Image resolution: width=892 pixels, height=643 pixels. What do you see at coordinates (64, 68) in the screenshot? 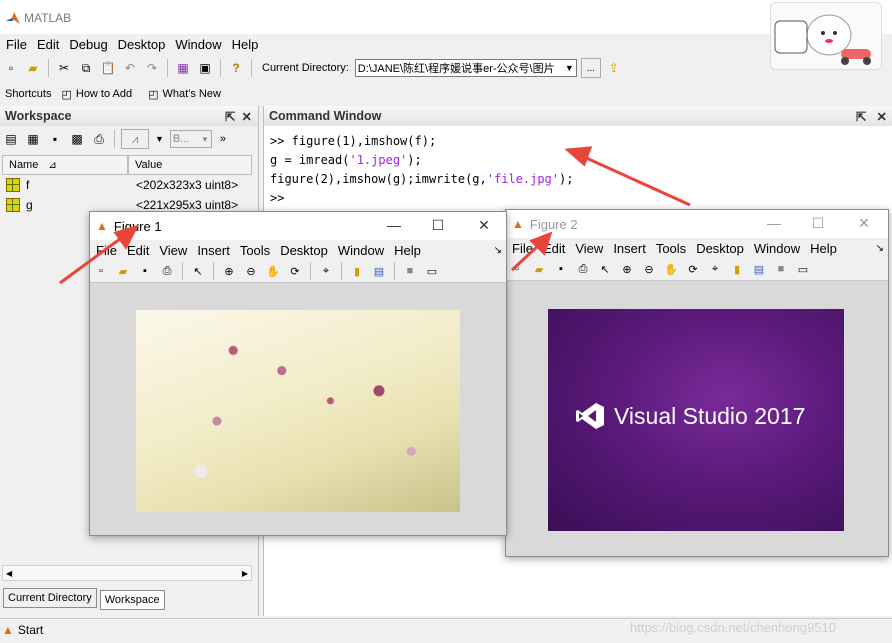
I see `cut-icon: ✂` at bounding box center [64, 68].